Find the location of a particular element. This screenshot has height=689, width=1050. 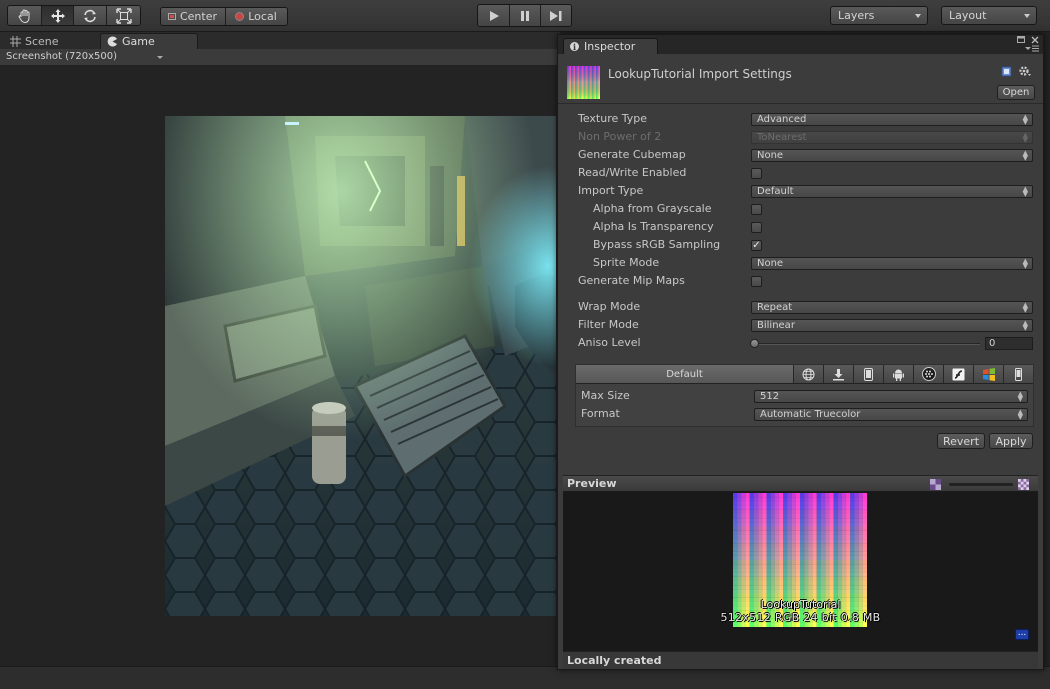

tab-platform-windows-store is located at coordinates (989, 374).